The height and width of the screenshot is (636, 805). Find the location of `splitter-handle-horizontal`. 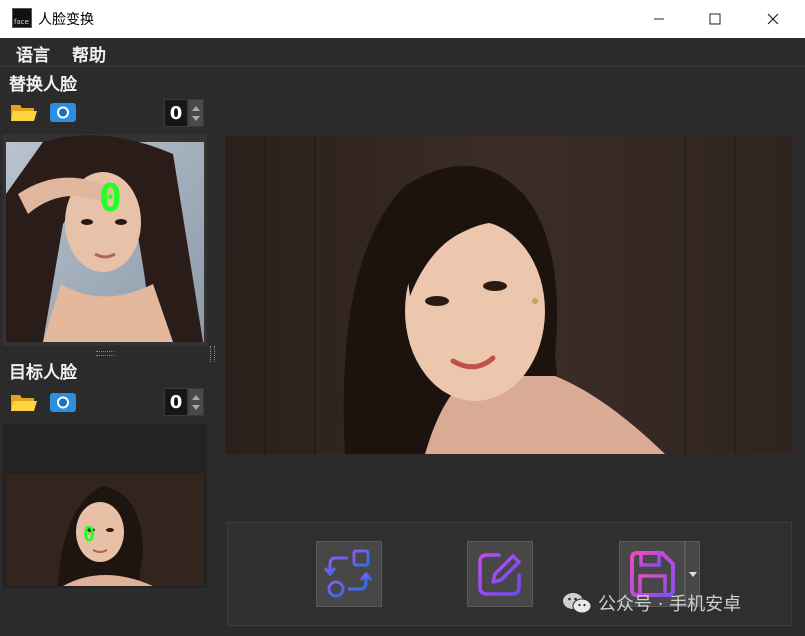

splitter-handle-horizontal is located at coordinates (105, 353).